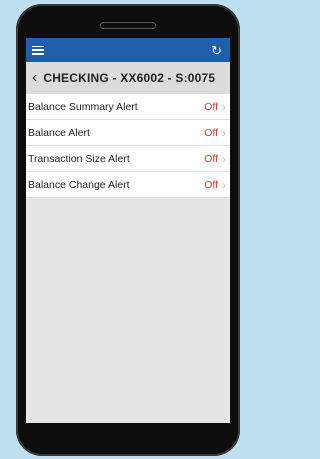  Describe the element at coordinates (216, 50) in the screenshot. I see `refresh-icon: ↻` at that location.